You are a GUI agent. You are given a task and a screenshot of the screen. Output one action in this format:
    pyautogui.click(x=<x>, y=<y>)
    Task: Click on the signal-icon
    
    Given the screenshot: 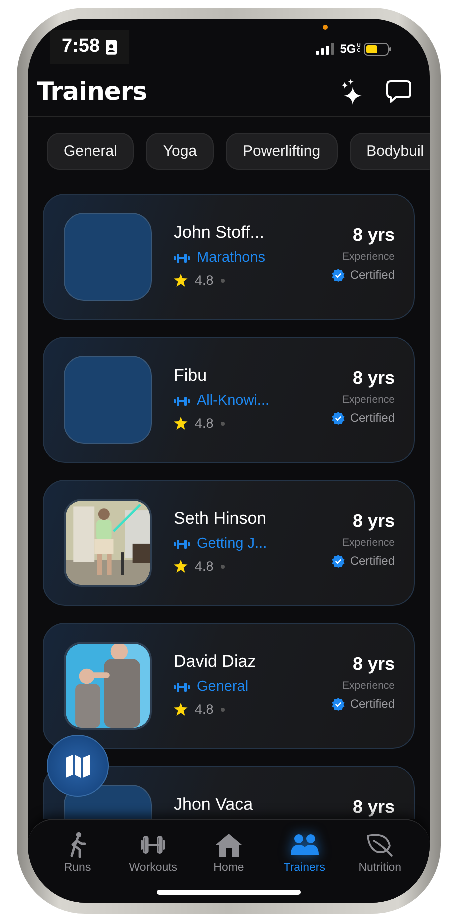 What is the action you would take?
    pyautogui.click(x=326, y=49)
    